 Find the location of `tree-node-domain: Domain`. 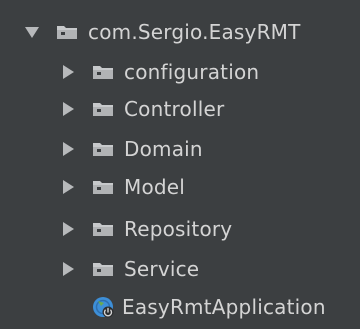

tree-node-domain: Domain is located at coordinates (129, 149).